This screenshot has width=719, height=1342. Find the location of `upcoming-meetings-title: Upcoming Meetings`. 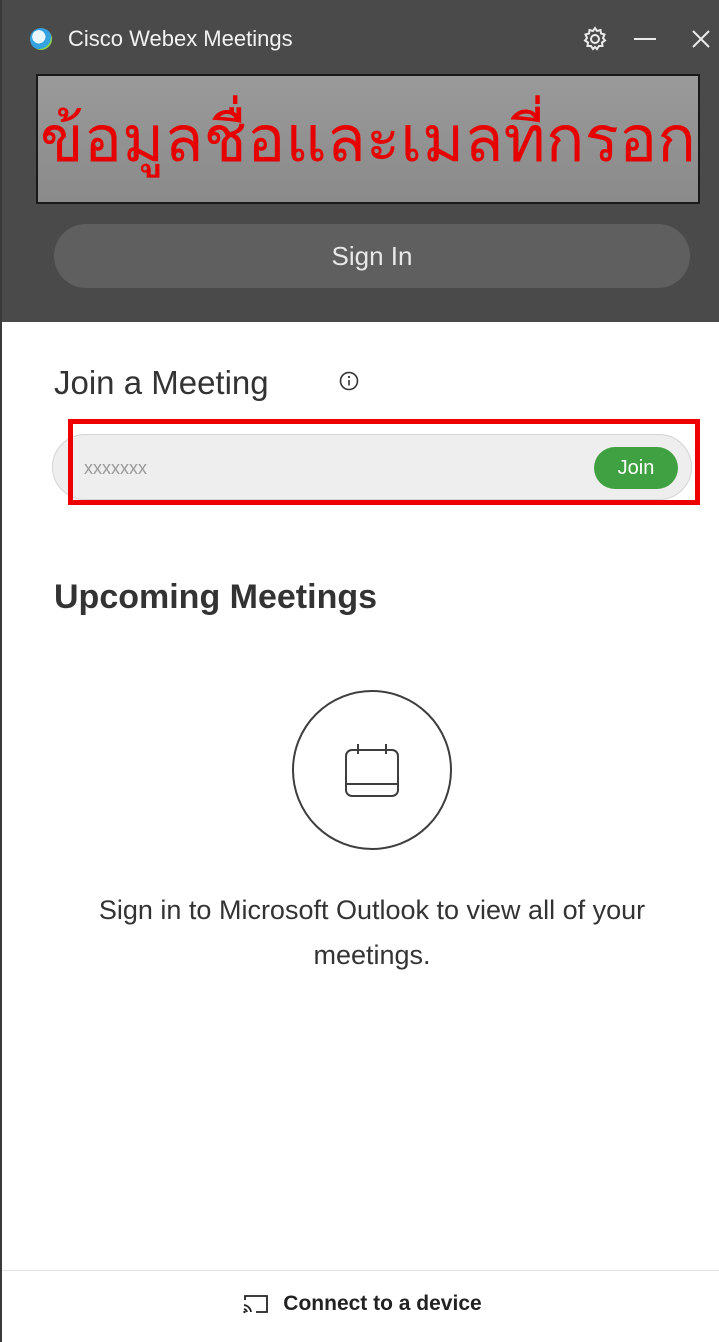

upcoming-meetings-title: Upcoming Meetings is located at coordinates (216, 597).